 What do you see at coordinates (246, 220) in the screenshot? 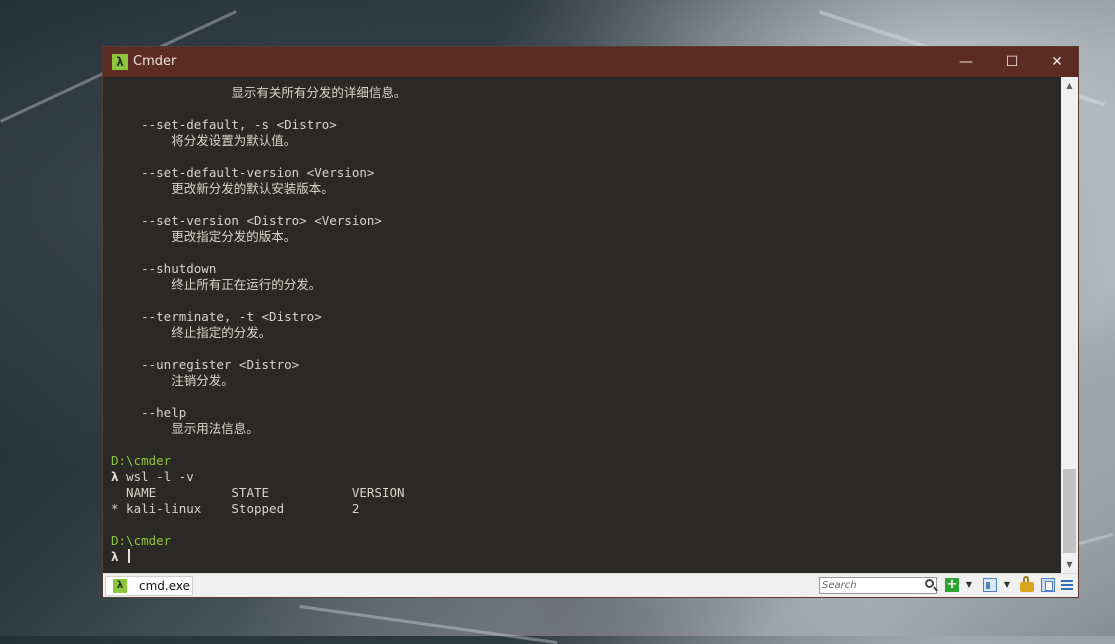
I see `console-line: --set-version <Distro> <Version>` at bounding box center [246, 220].